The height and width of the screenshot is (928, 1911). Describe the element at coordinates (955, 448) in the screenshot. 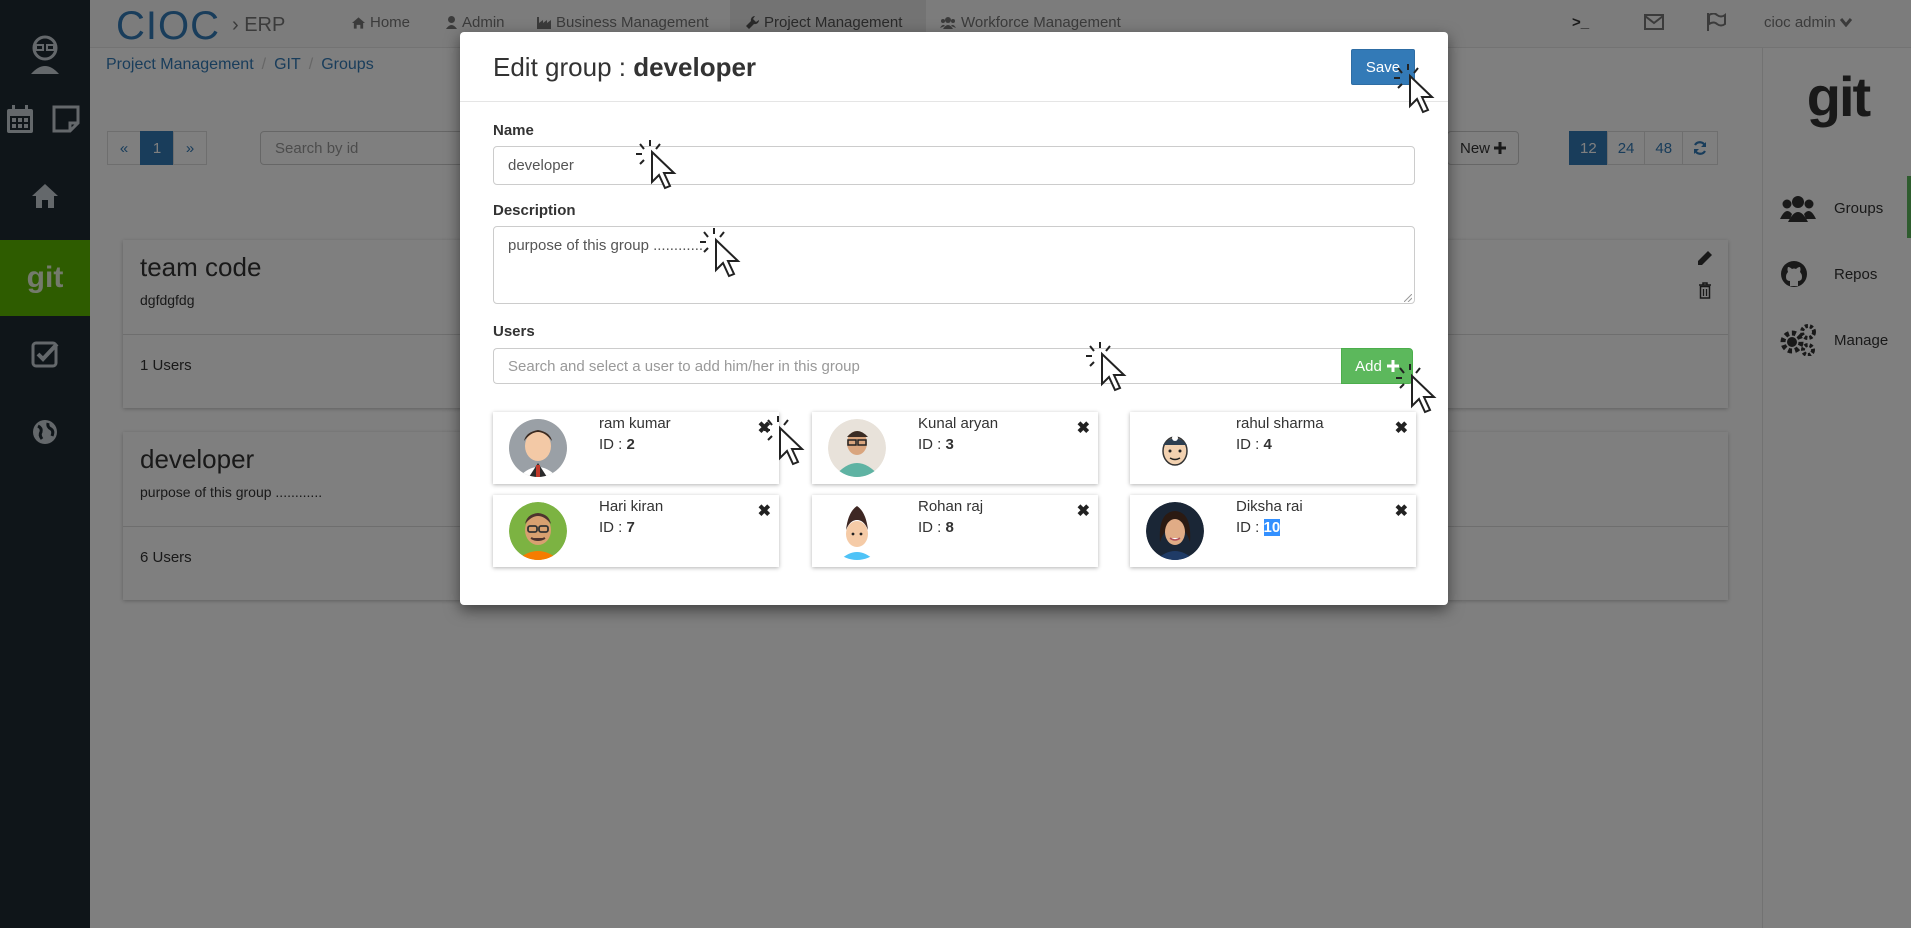

I see `user-card: Kunal aryan ID : 3 ✖` at that location.